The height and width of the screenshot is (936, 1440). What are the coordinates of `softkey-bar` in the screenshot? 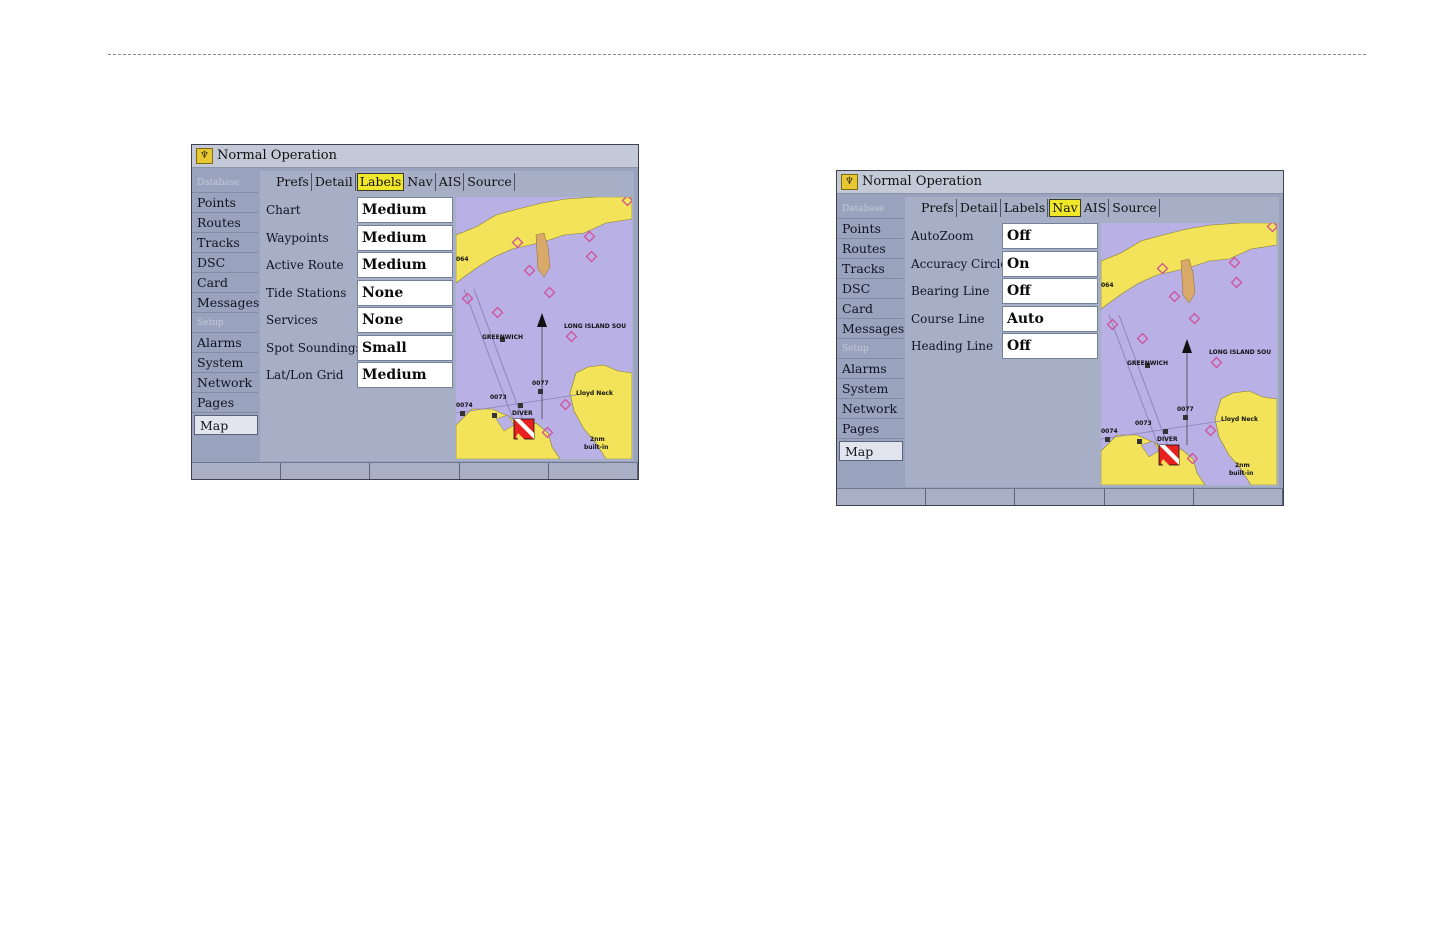 It's located at (1060, 496).